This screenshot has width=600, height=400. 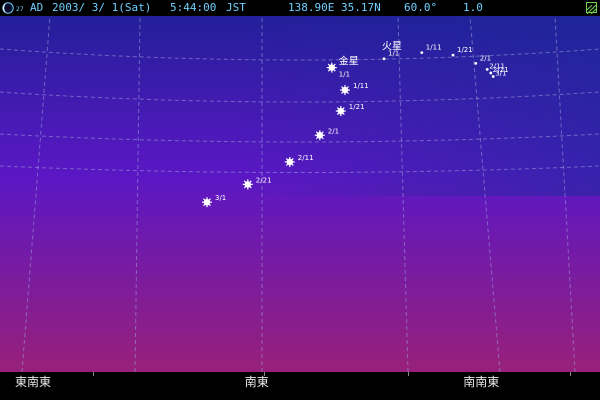 I want to click on horizon-bar: 東南東 南東 南南東, so click(x=300, y=386).